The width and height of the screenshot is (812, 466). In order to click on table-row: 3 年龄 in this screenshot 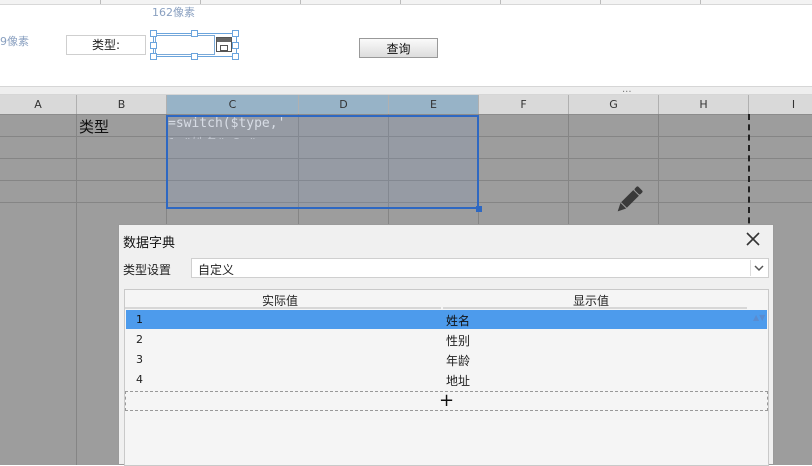, I will do `click(446, 359)`.